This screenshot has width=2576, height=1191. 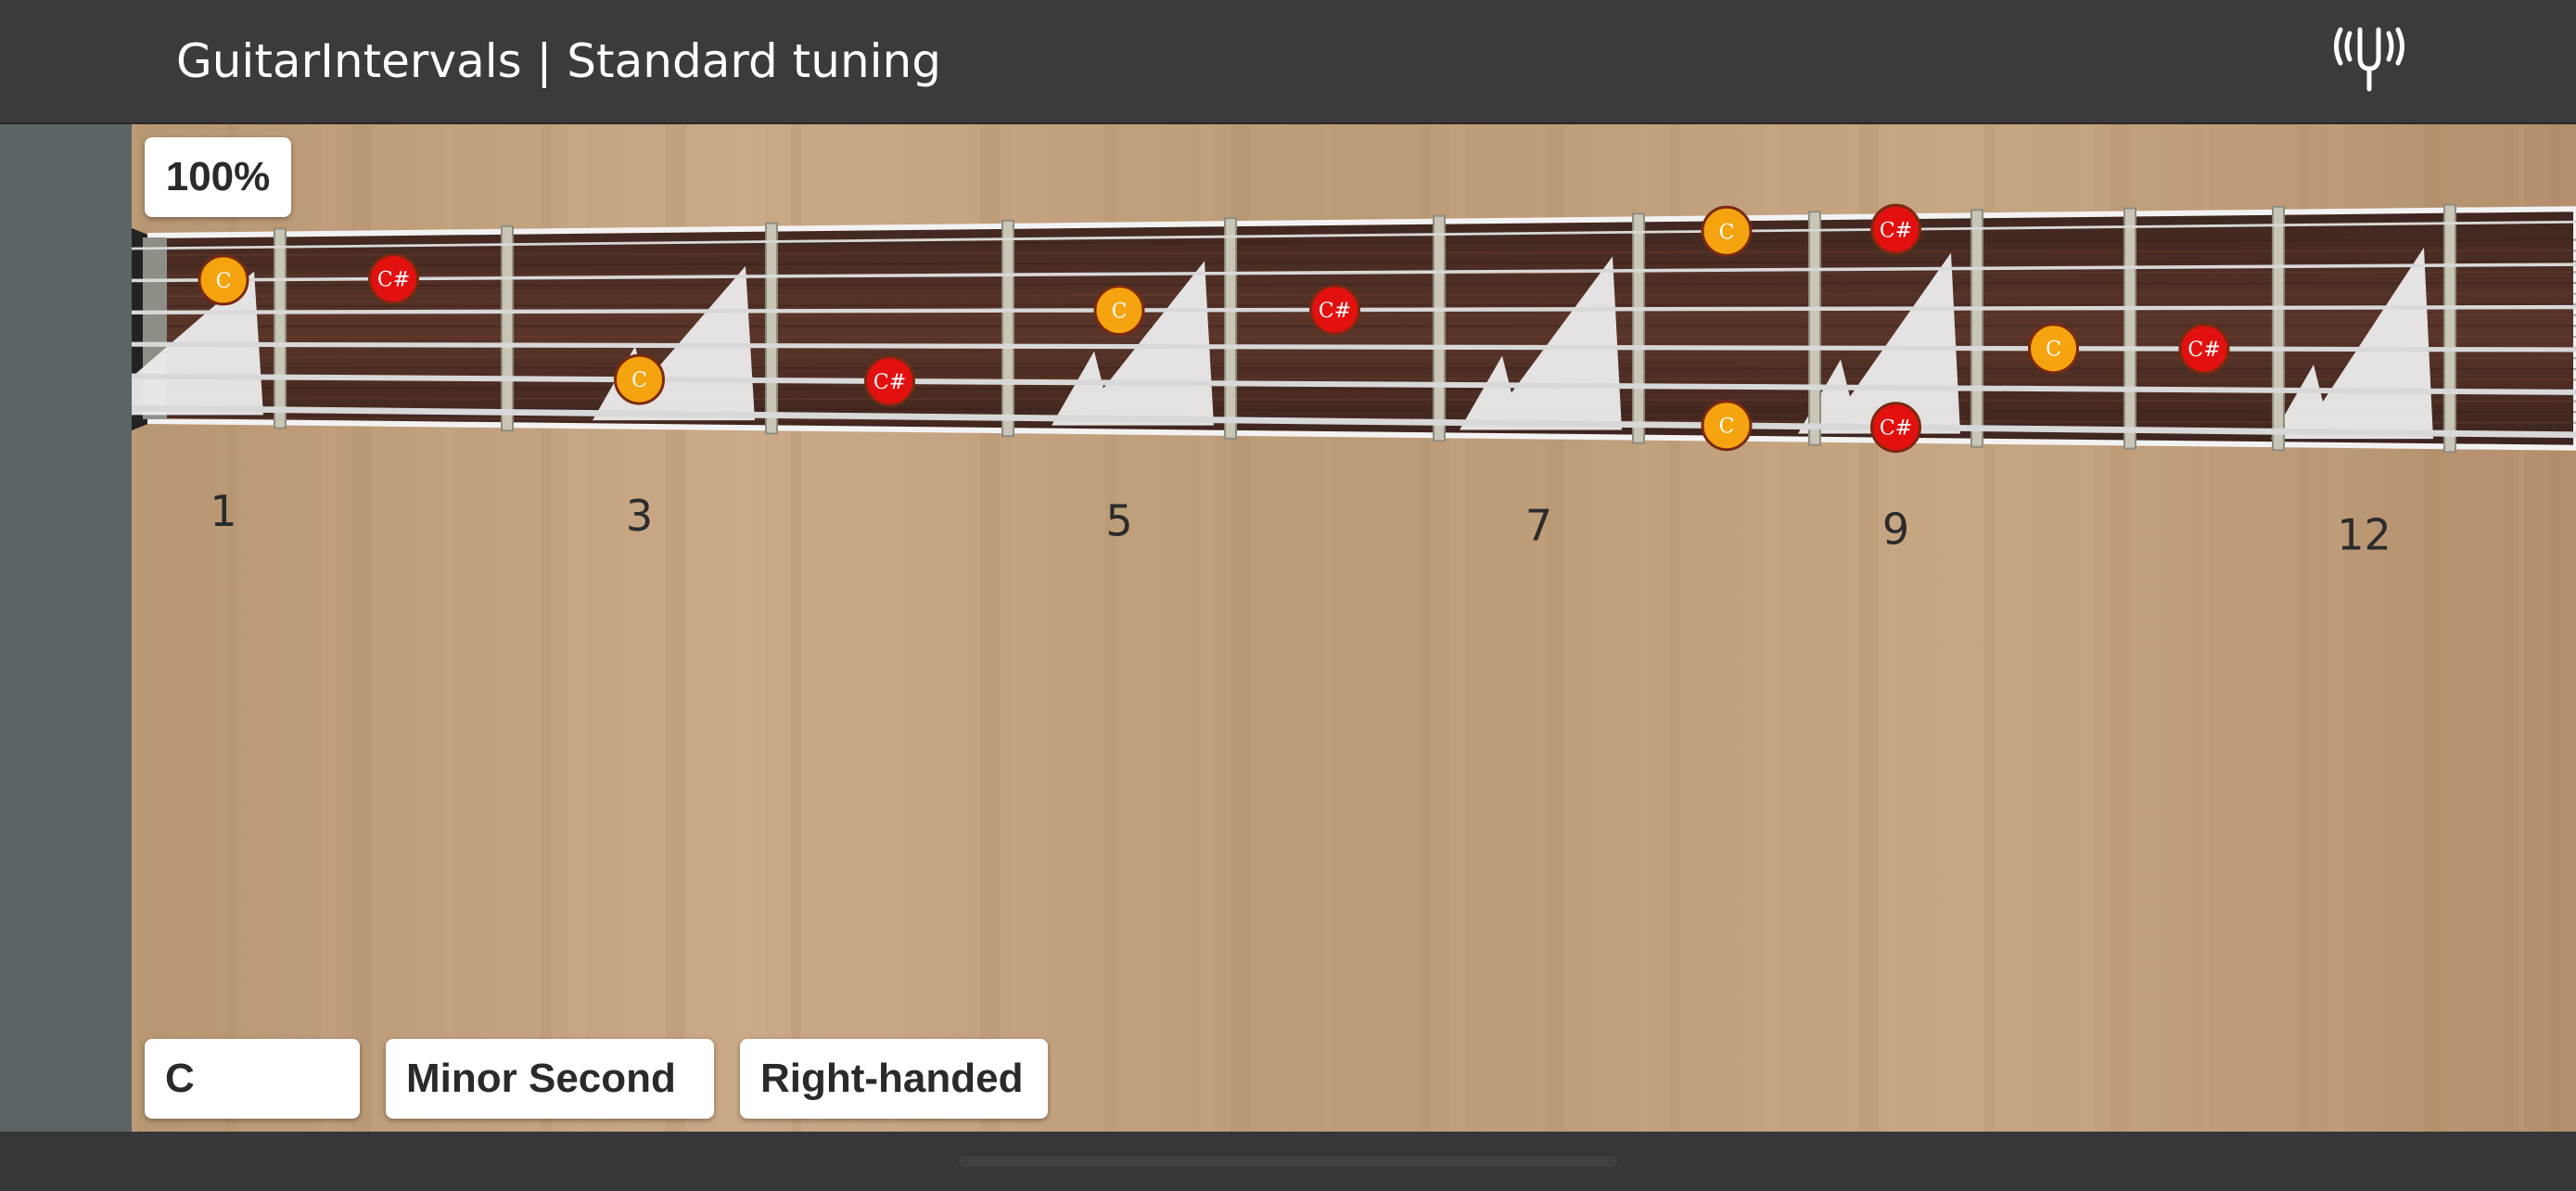 What do you see at coordinates (1538, 525) in the screenshot?
I see `fret-number-label: 7` at bounding box center [1538, 525].